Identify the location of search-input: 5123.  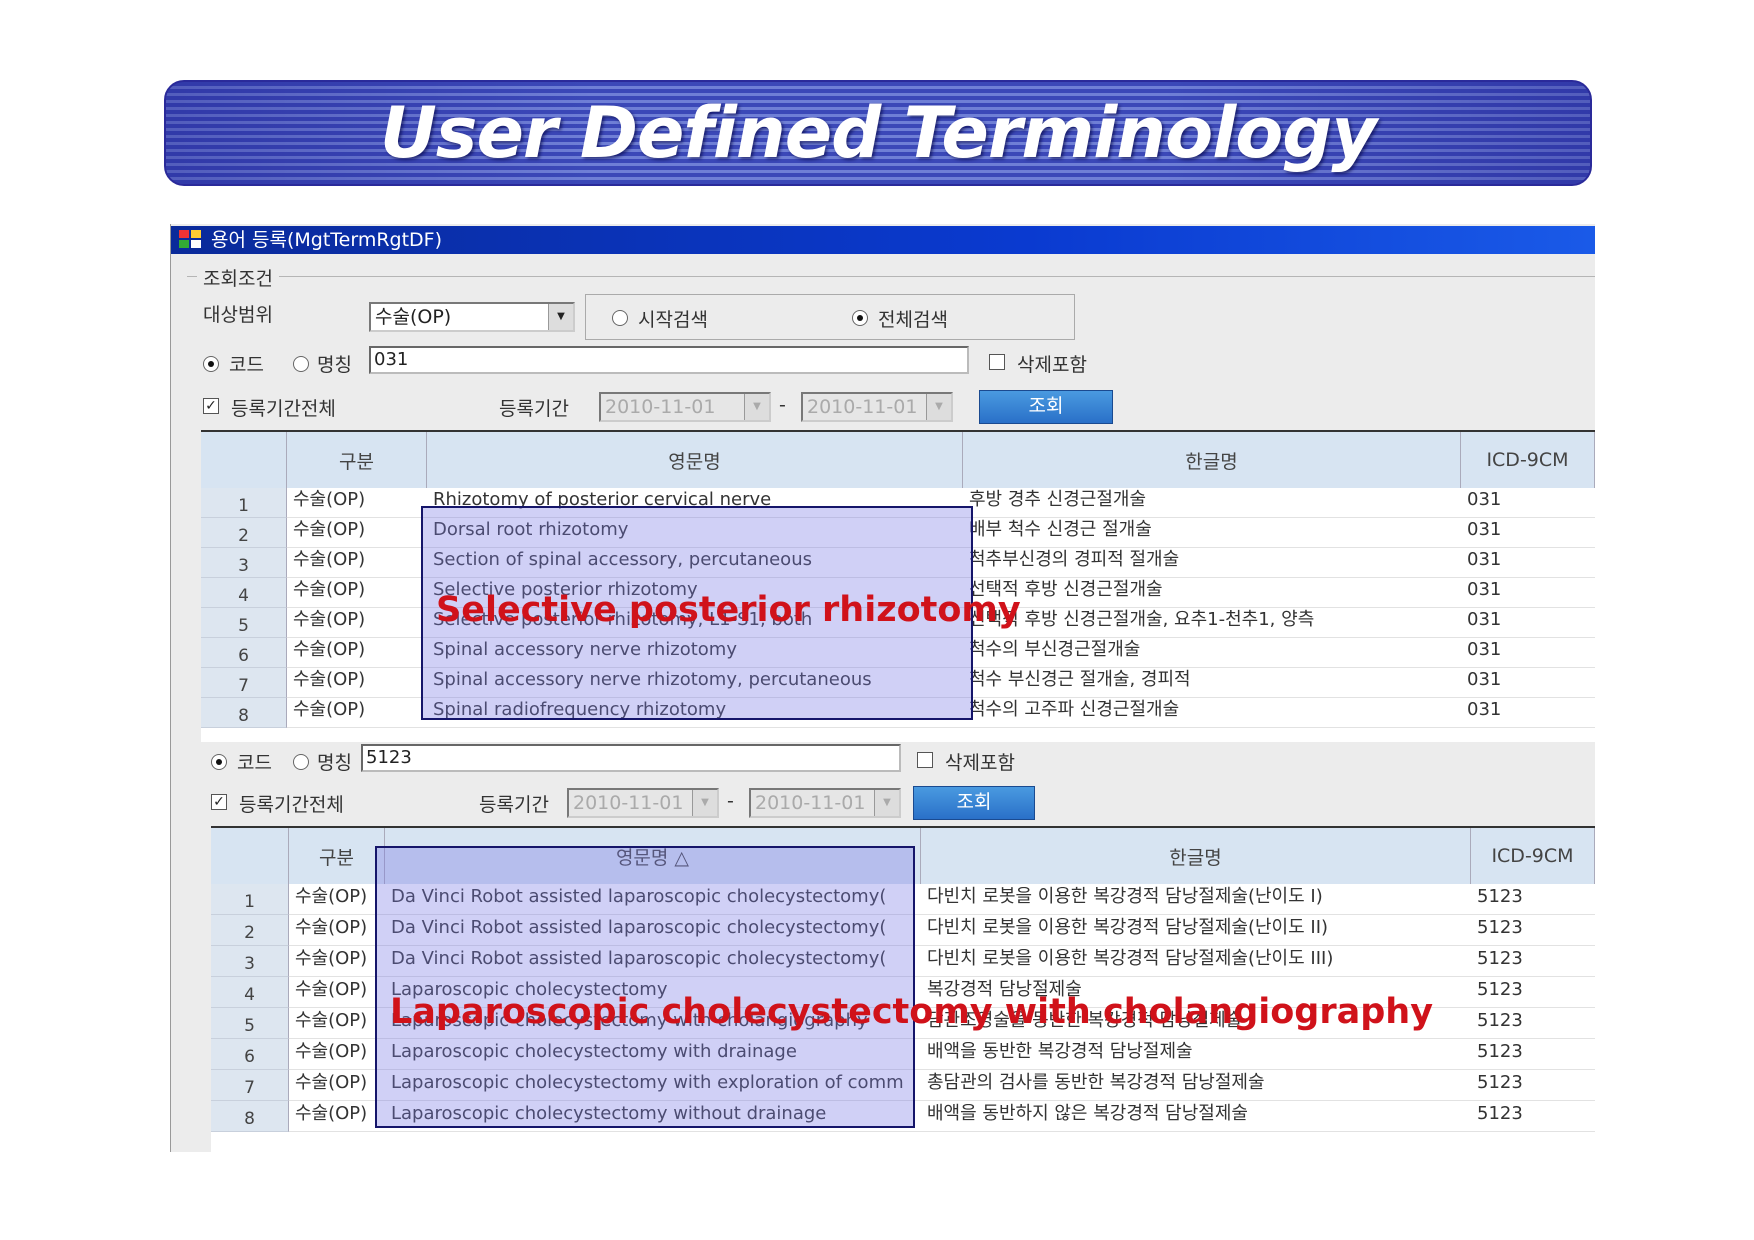
(631, 758).